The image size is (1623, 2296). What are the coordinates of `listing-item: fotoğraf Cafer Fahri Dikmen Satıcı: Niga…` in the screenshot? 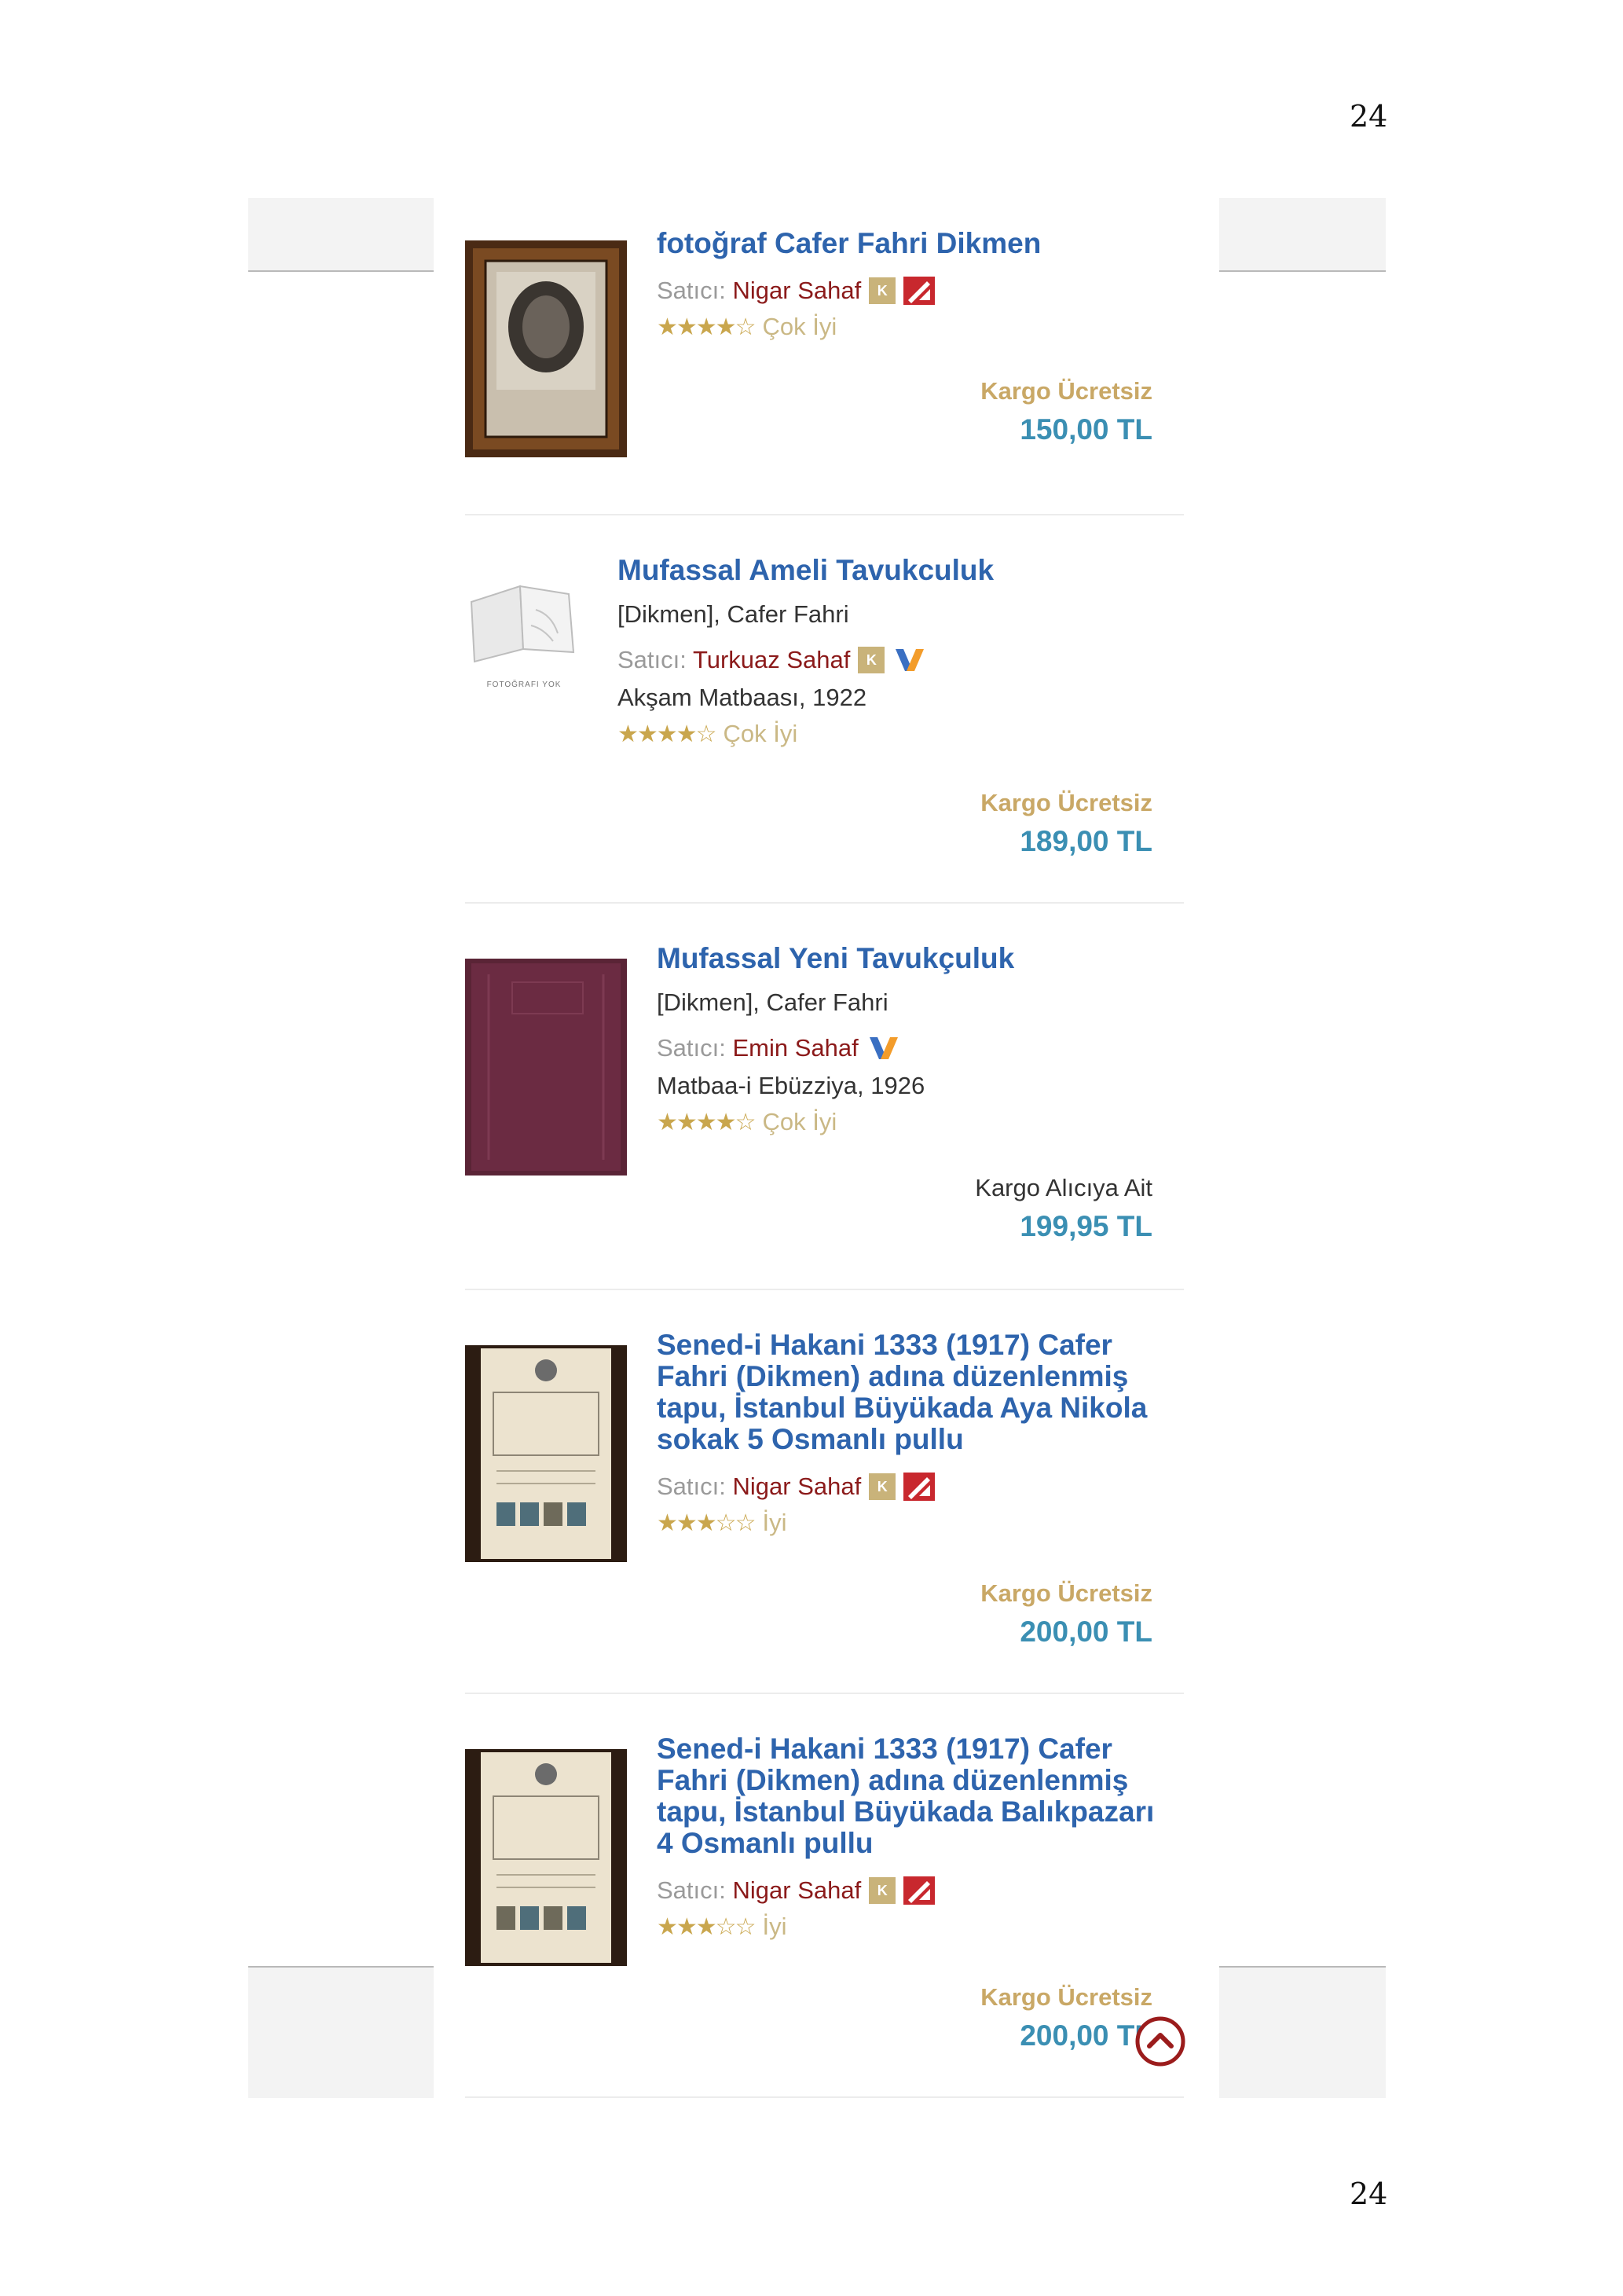 It's located at (824, 369).